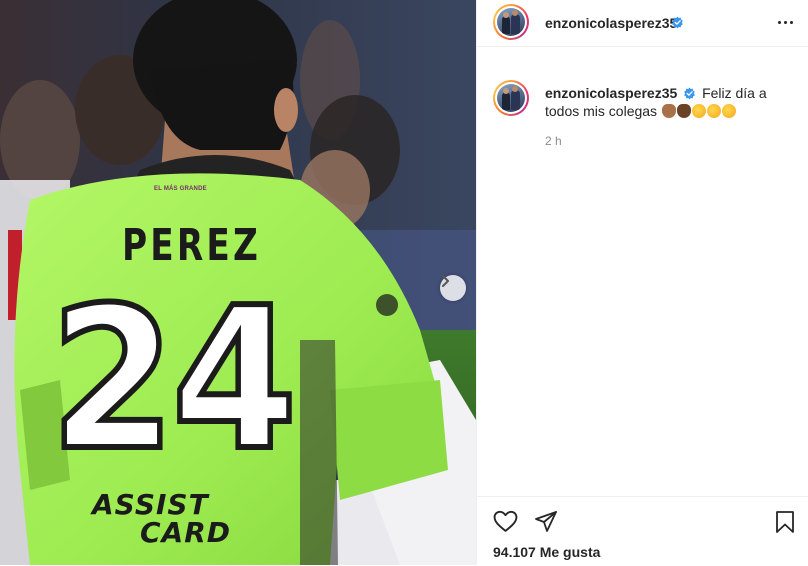 This screenshot has width=808, height=566. Describe the element at coordinates (642, 531) in the screenshot. I see `post-actions-bar: 94.107 Me gusta` at that location.